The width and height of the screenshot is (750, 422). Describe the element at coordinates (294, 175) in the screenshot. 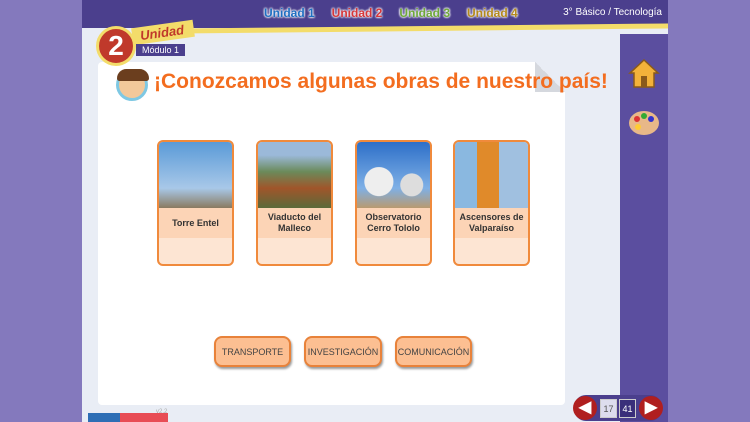

I see `viaducto-image` at that location.